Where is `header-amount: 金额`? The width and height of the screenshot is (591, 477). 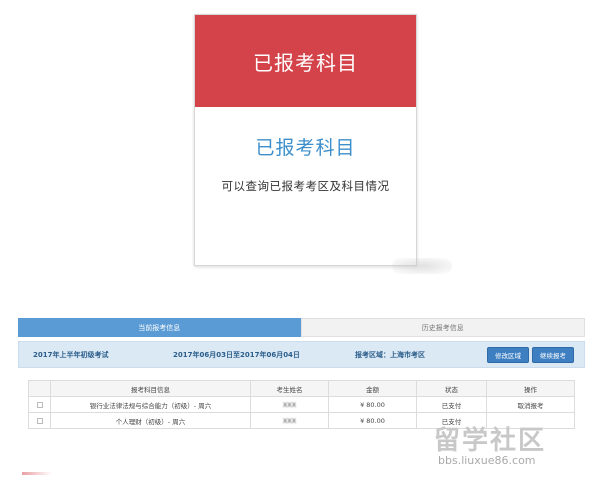
header-amount: 金额 is located at coordinates (372, 388).